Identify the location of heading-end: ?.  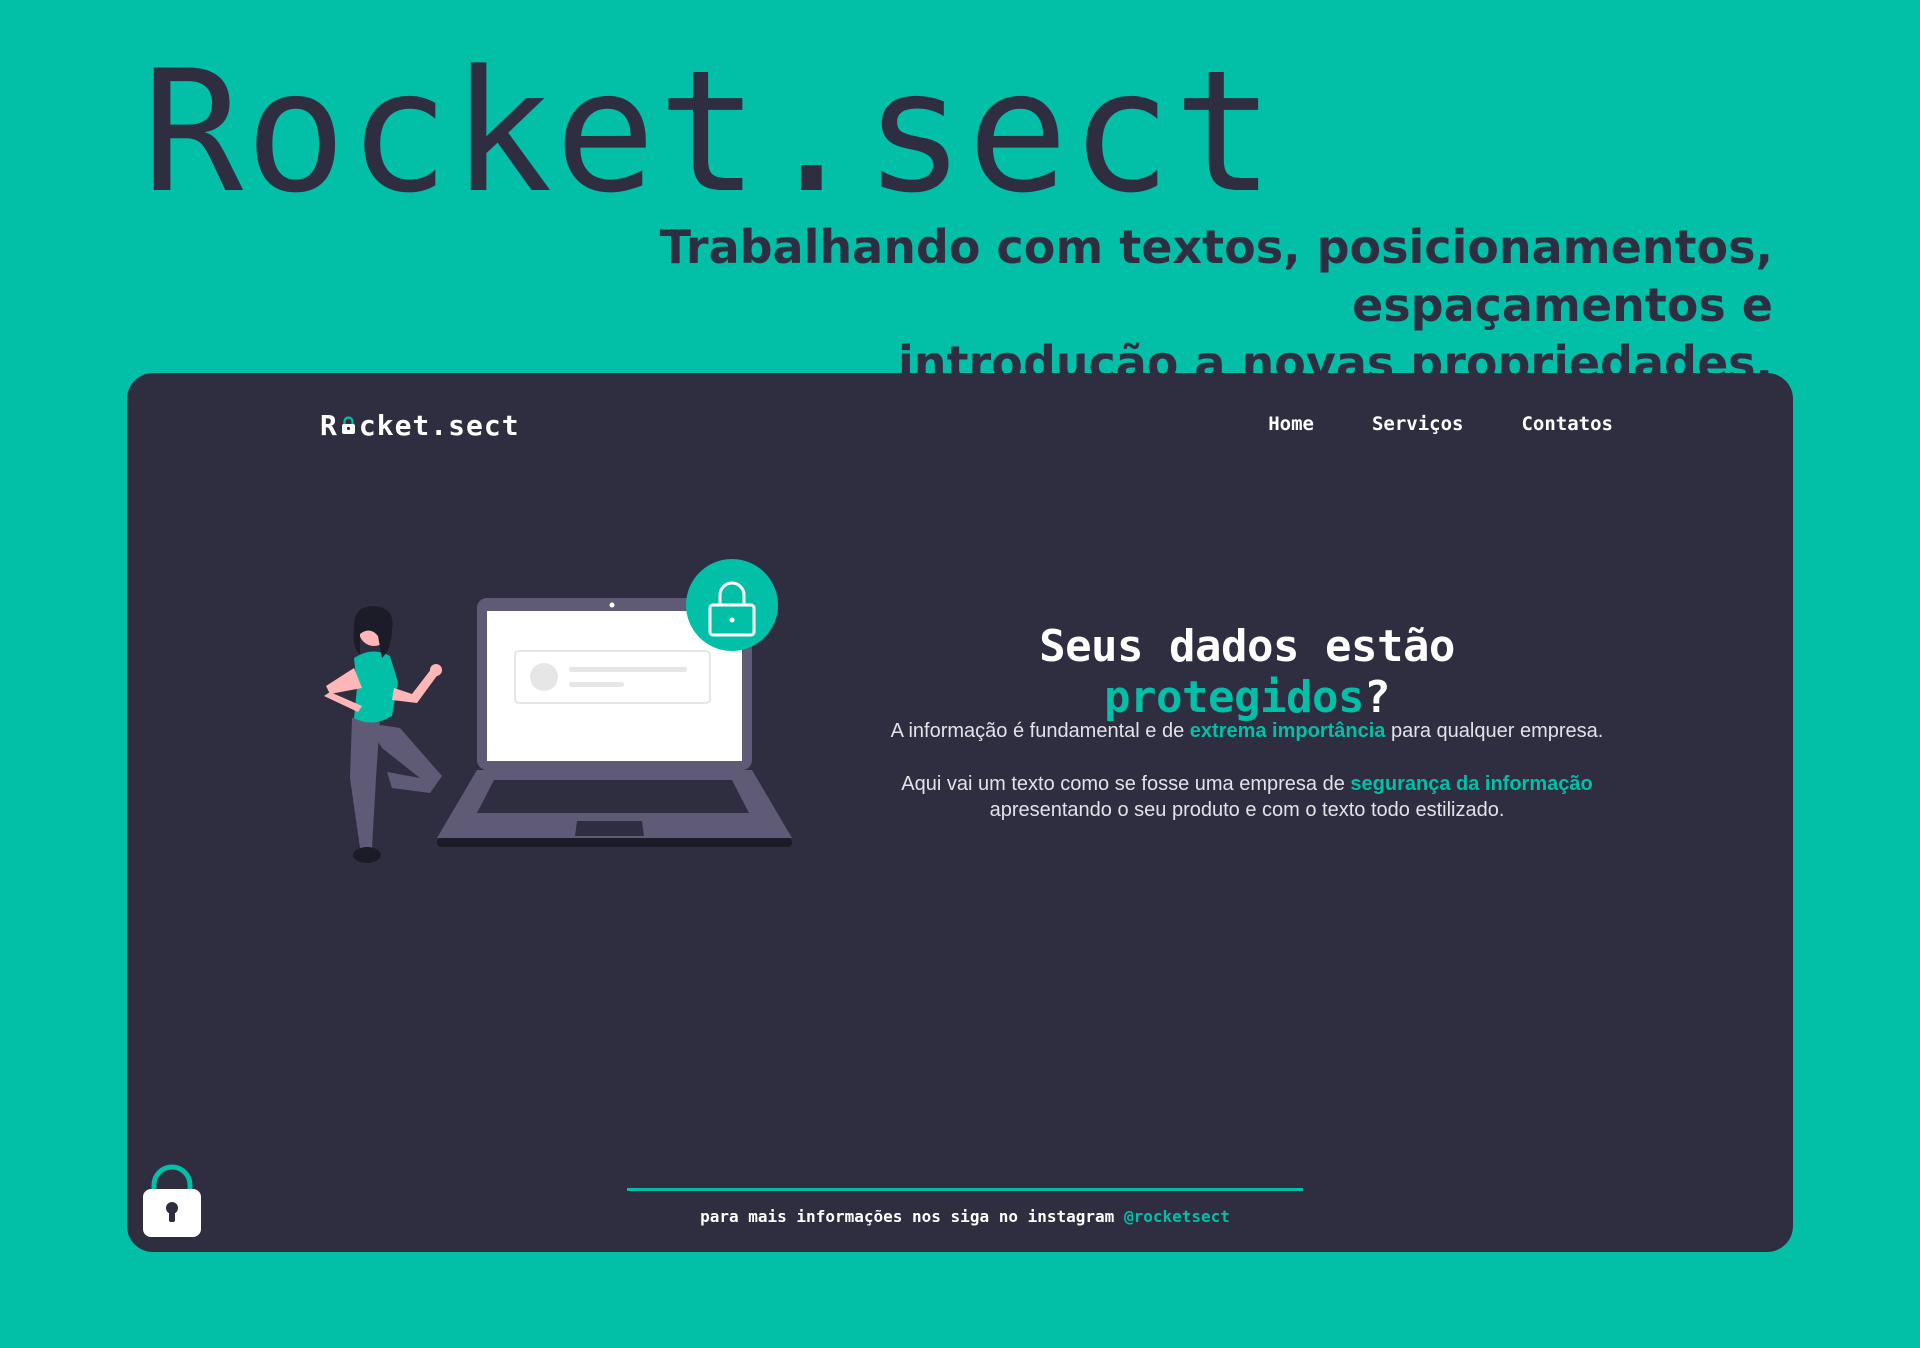
(1377, 697).